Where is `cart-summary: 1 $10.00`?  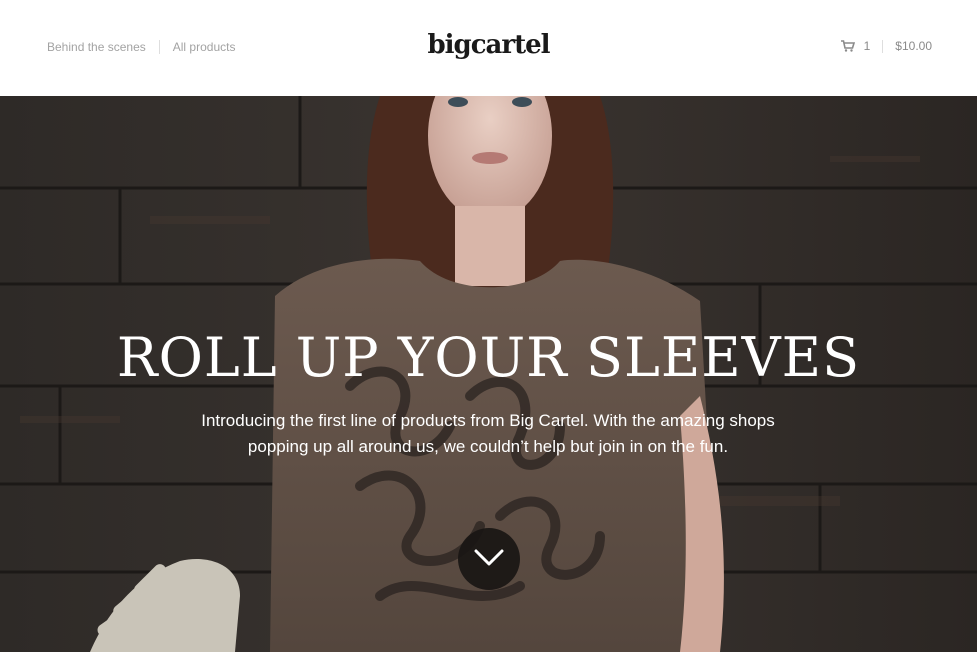 cart-summary: 1 $10.00 is located at coordinates (886, 46).